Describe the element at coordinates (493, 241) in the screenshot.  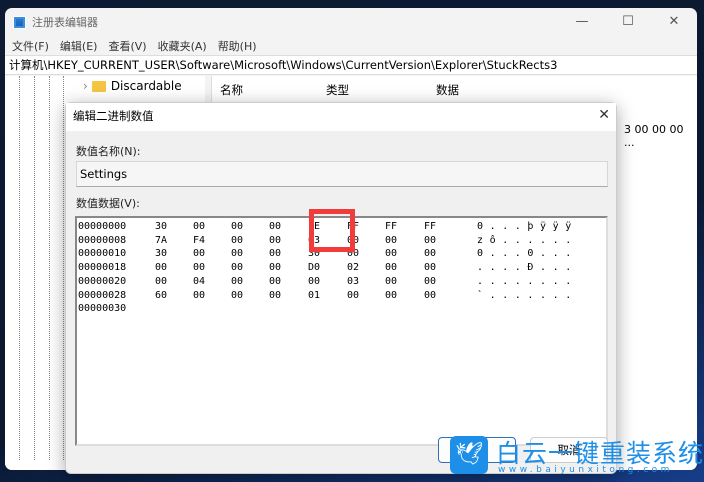
I see `ascii-char: ô` at that location.